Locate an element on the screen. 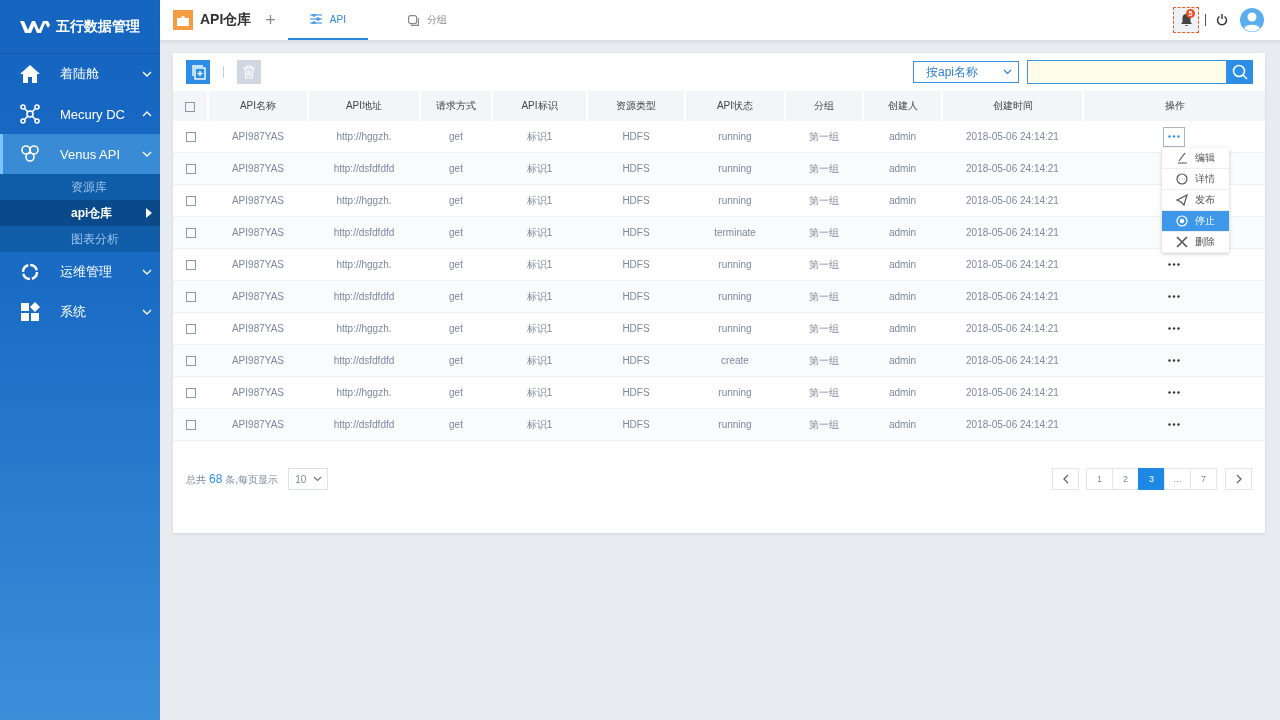 This screenshot has width=1280, height=720. search-button is located at coordinates (1240, 72).